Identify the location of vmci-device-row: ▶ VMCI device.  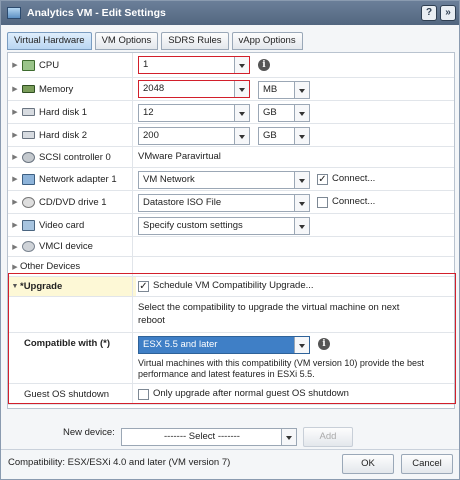
(231, 247).